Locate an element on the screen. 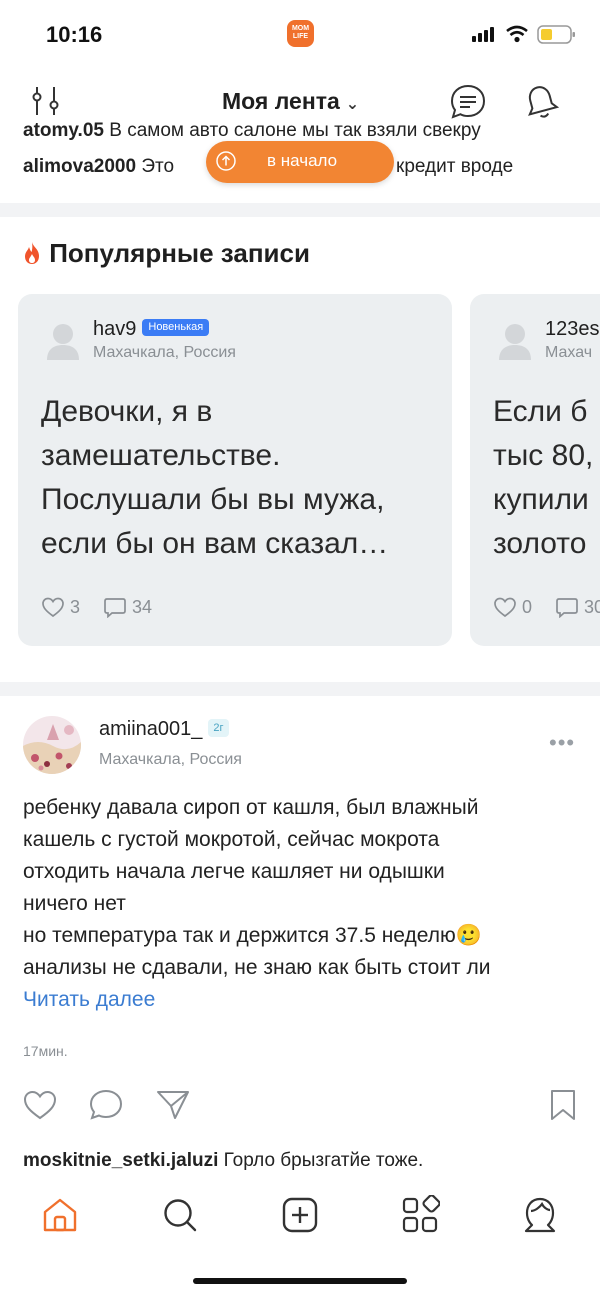 Image resolution: width=600 pixels, height=1297 pixels. card-comments: 34 is located at coordinates (127, 607).